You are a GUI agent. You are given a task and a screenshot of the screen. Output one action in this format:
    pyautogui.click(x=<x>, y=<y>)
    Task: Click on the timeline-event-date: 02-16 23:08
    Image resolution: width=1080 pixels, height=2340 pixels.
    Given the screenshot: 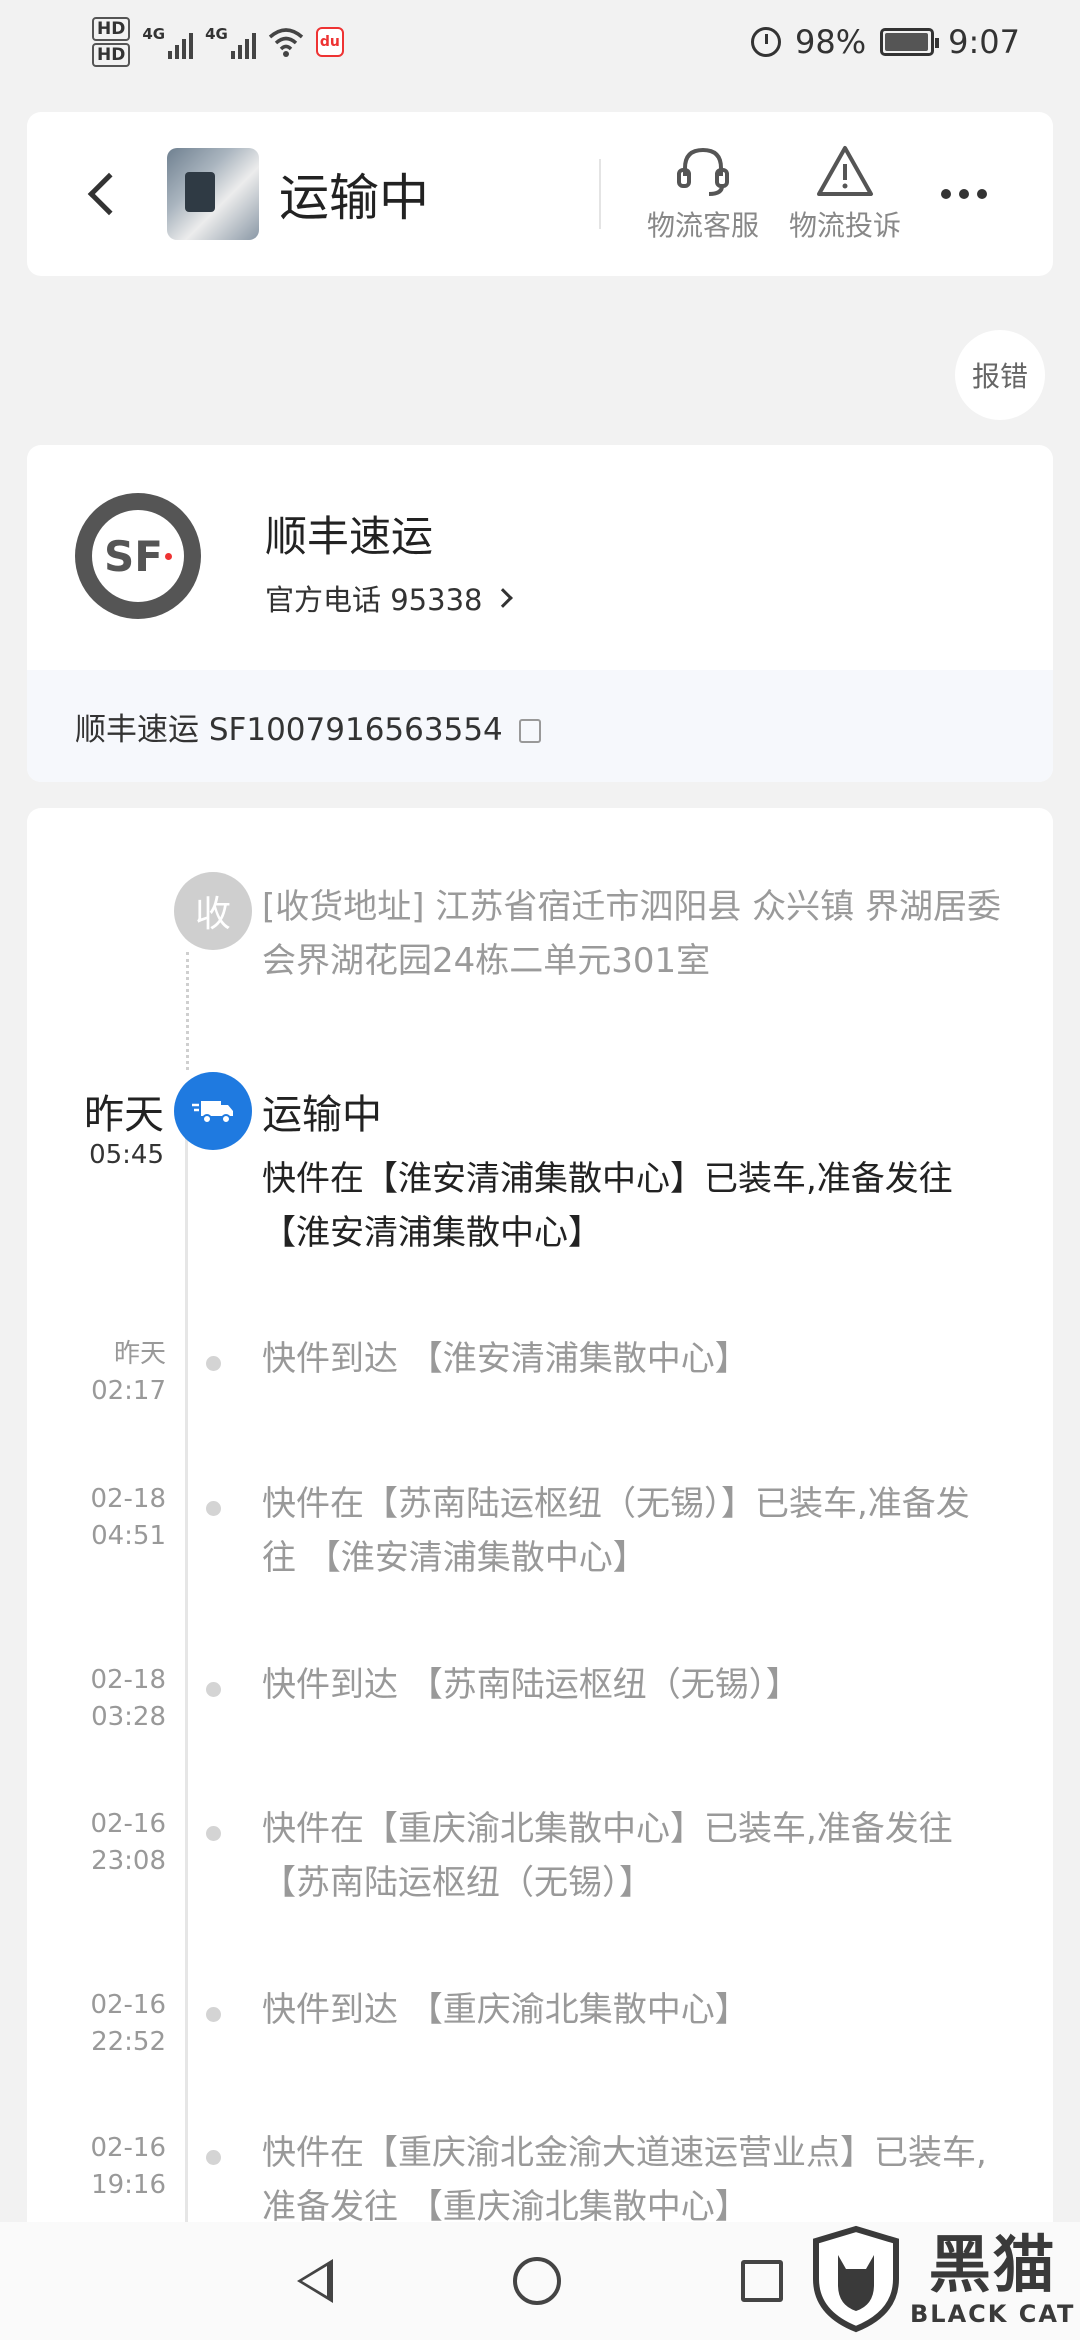 What is the action you would take?
    pyautogui.click(x=128, y=1842)
    